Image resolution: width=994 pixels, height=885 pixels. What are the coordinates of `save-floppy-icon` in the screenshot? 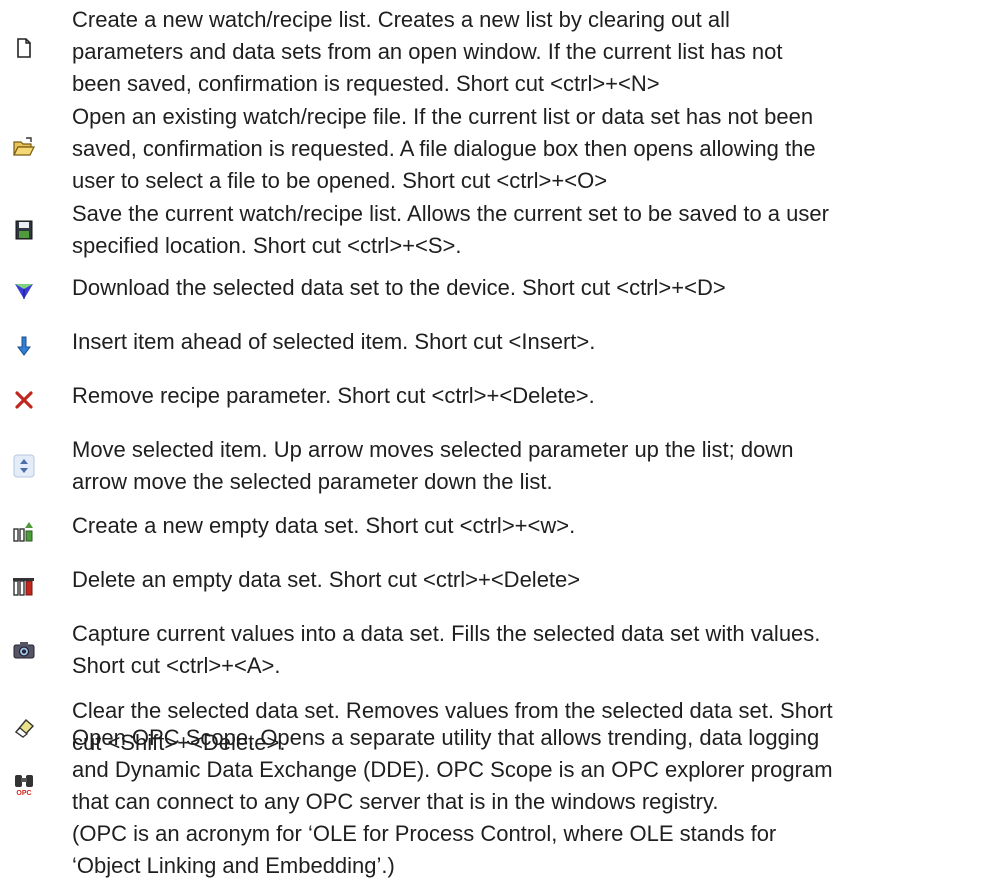 It's located at (24, 230).